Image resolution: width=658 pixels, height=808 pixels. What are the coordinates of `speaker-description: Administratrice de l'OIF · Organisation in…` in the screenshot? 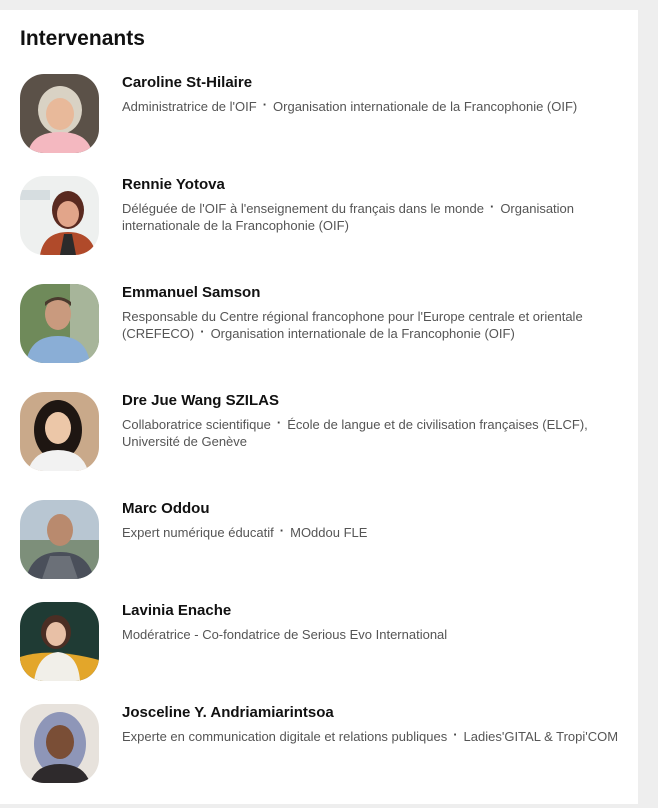 It's located at (377, 106).